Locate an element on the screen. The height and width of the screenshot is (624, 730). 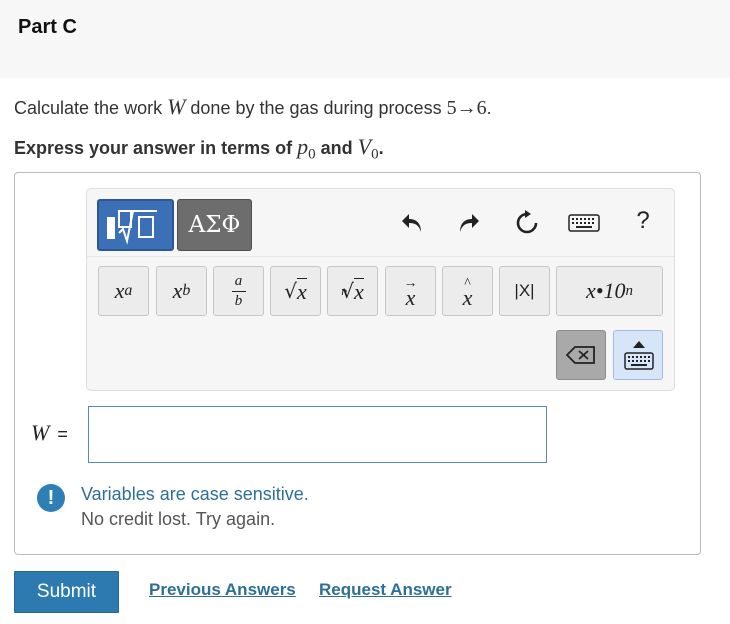
instruction-and: and is located at coordinates (336, 148).